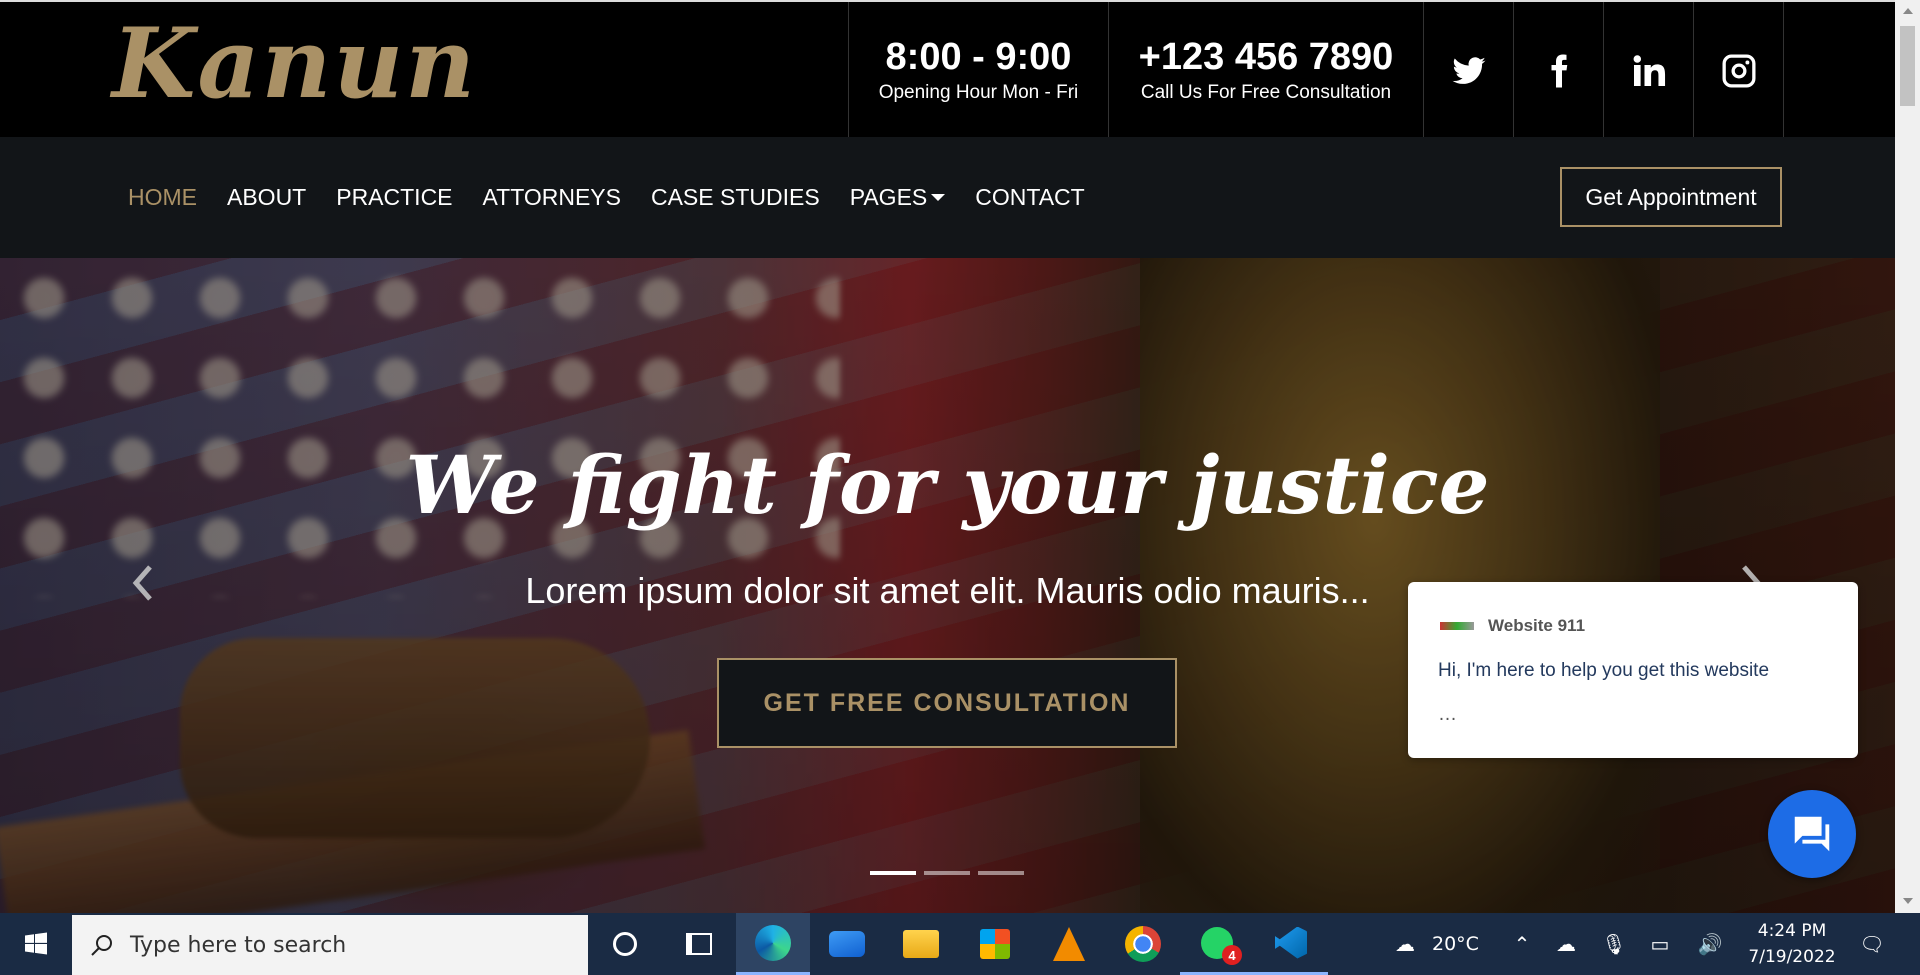 This screenshot has width=1920, height=975. I want to click on battery-icon: ▭, so click(1660, 944).